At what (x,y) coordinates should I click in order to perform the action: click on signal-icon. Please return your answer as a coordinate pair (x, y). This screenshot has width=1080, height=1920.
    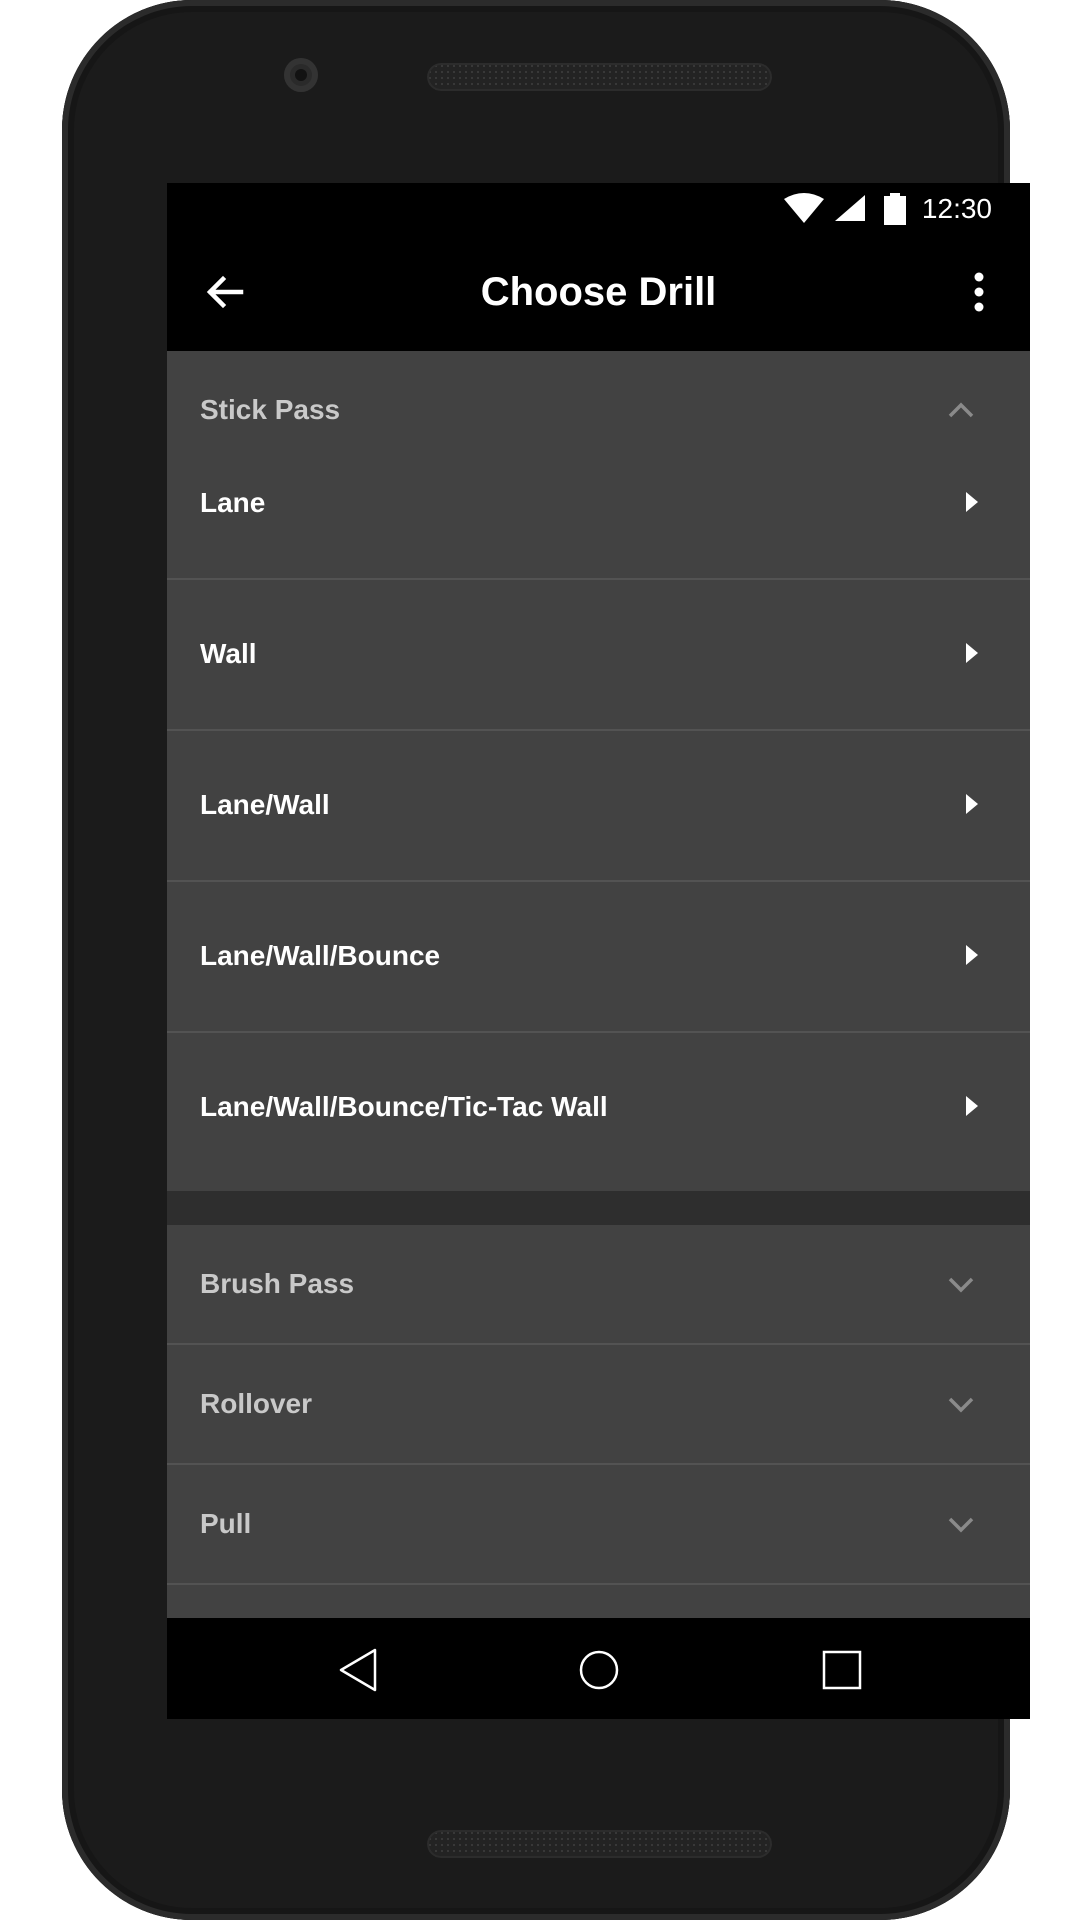
    Looking at the image, I should click on (850, 208).